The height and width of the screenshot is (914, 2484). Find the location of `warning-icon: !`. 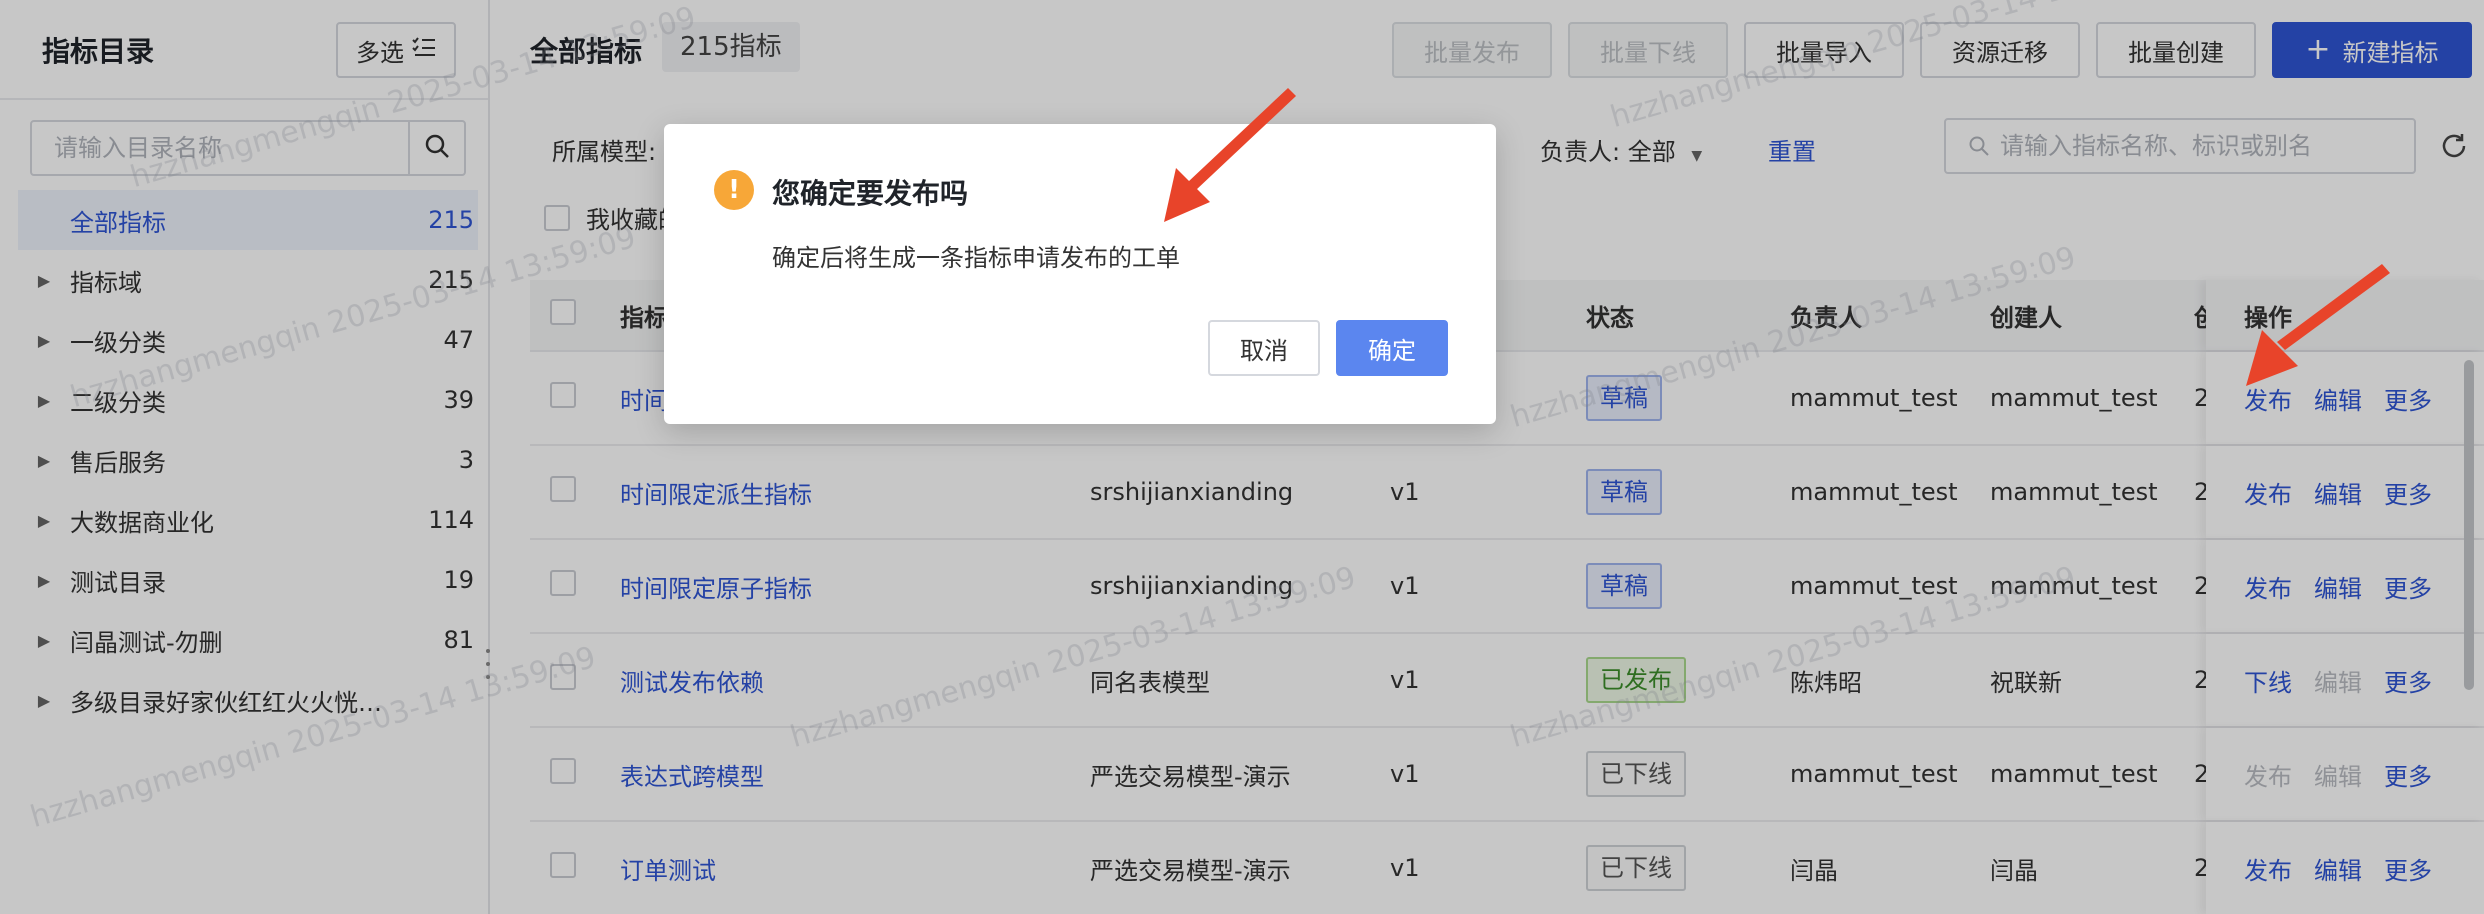

warning-icon: ! is located at coordinates (734, 190).